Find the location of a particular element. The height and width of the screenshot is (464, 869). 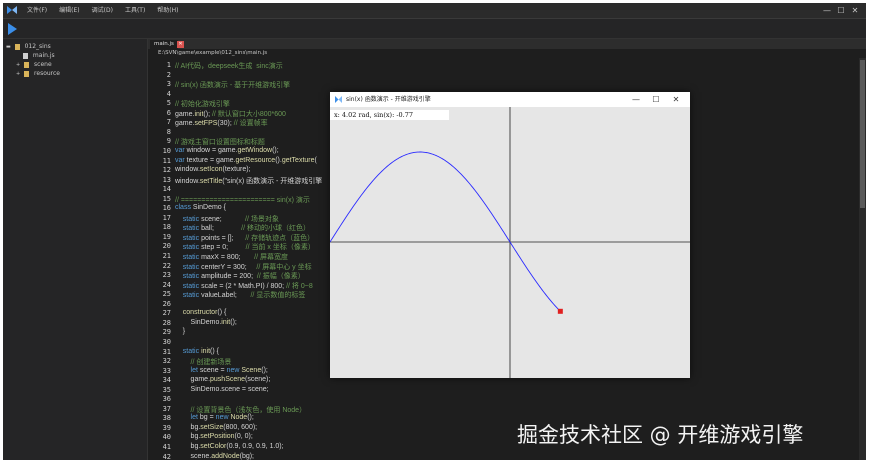

code-line: static centerY = 300; // 屏幕中心 y 坐标 is located at coordinates (243, 267).